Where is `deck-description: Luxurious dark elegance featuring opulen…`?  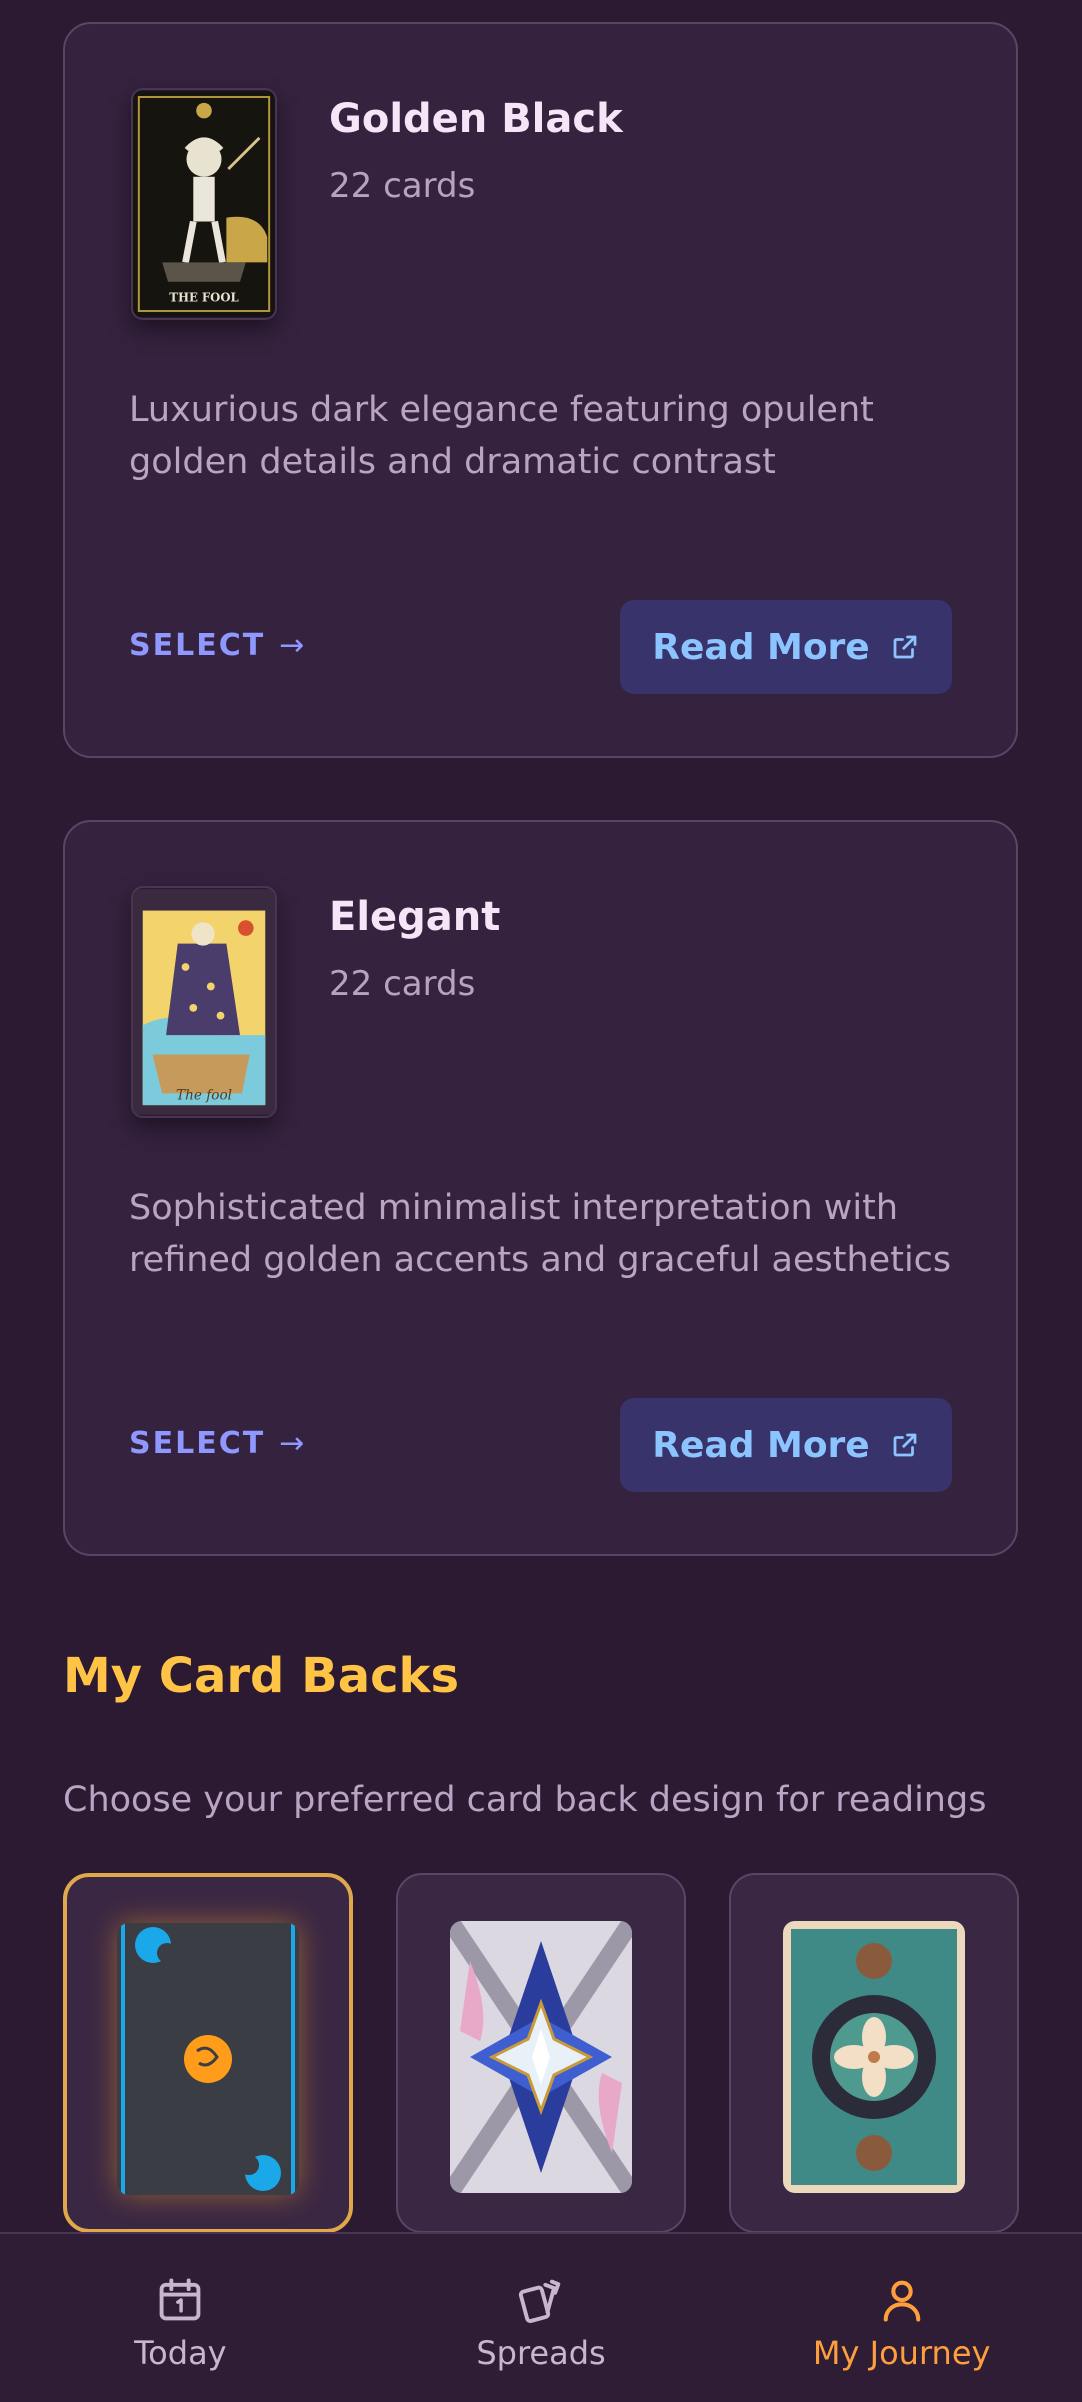
deck-description: Luxurious dark elegance featuring opulen… is located at coordinates (501, 436).